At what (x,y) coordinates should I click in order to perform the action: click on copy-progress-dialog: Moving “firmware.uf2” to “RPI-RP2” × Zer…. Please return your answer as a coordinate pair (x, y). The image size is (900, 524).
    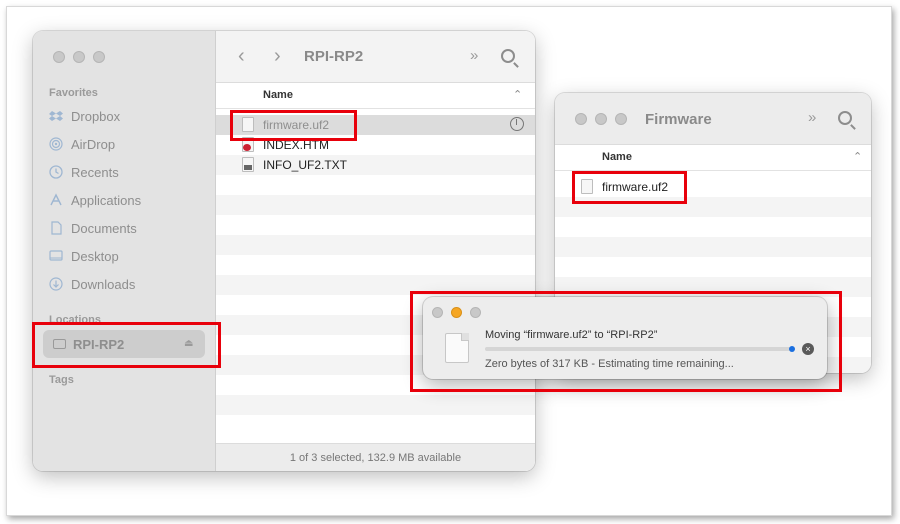
    Looking at the image, I should click on (625, 338).